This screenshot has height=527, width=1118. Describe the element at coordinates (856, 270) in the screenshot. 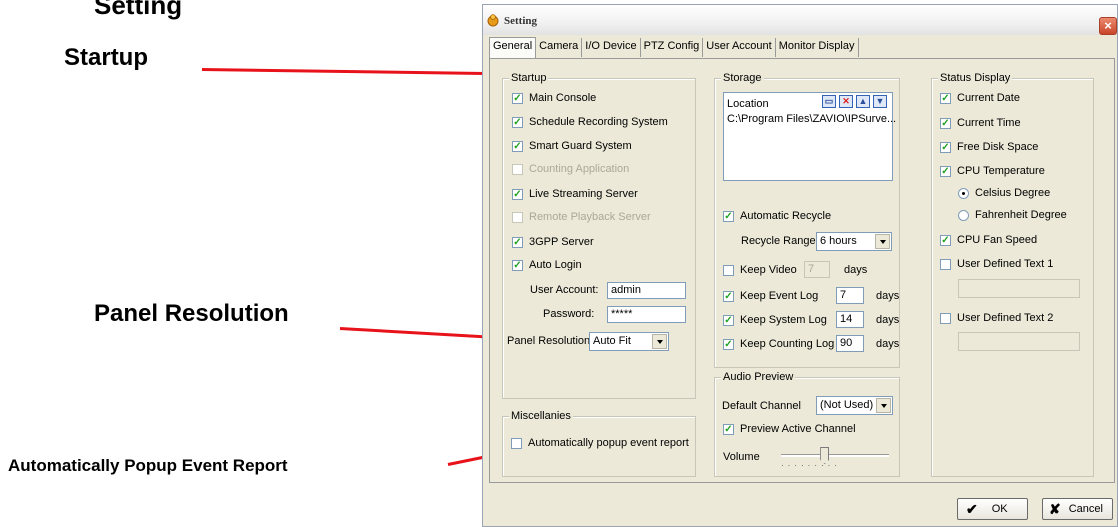

I see `keep-video-days-unit: days` at that location.